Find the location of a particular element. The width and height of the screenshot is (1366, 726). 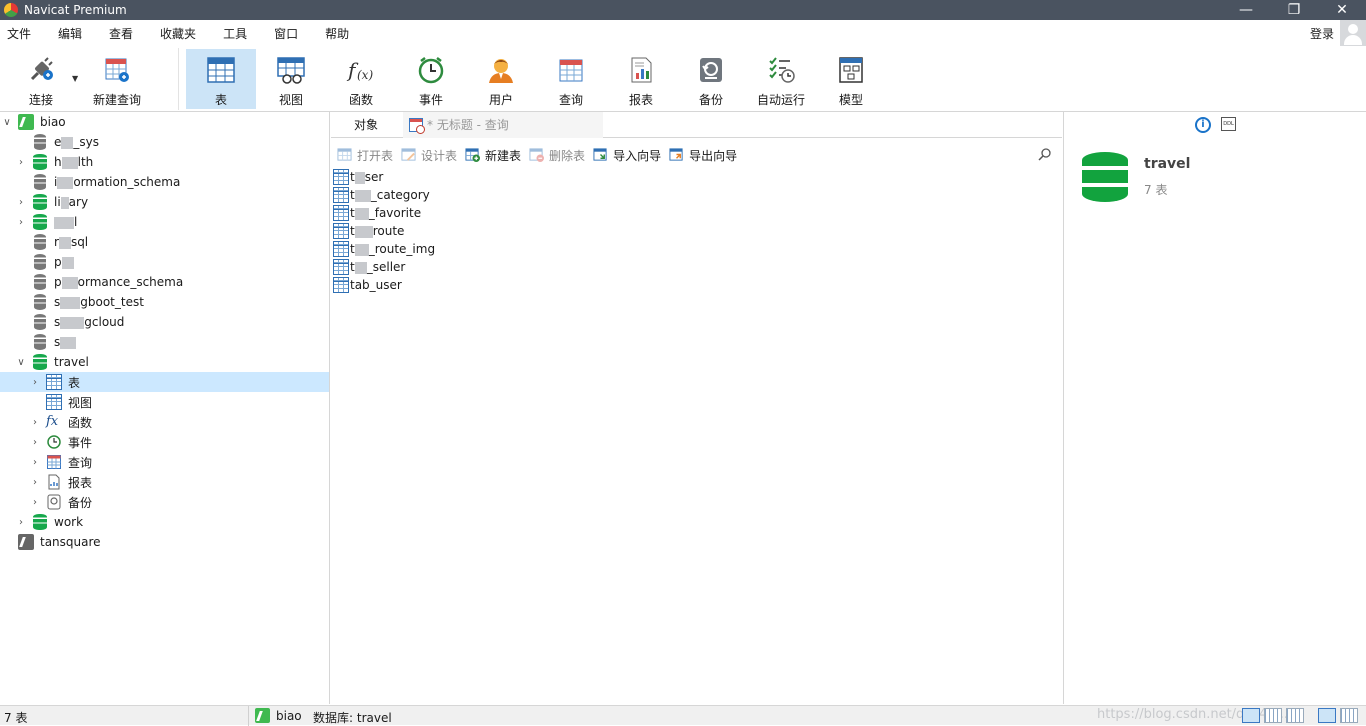

window-controls: — ❐ ✕ is located at coordinates (1294, 10).